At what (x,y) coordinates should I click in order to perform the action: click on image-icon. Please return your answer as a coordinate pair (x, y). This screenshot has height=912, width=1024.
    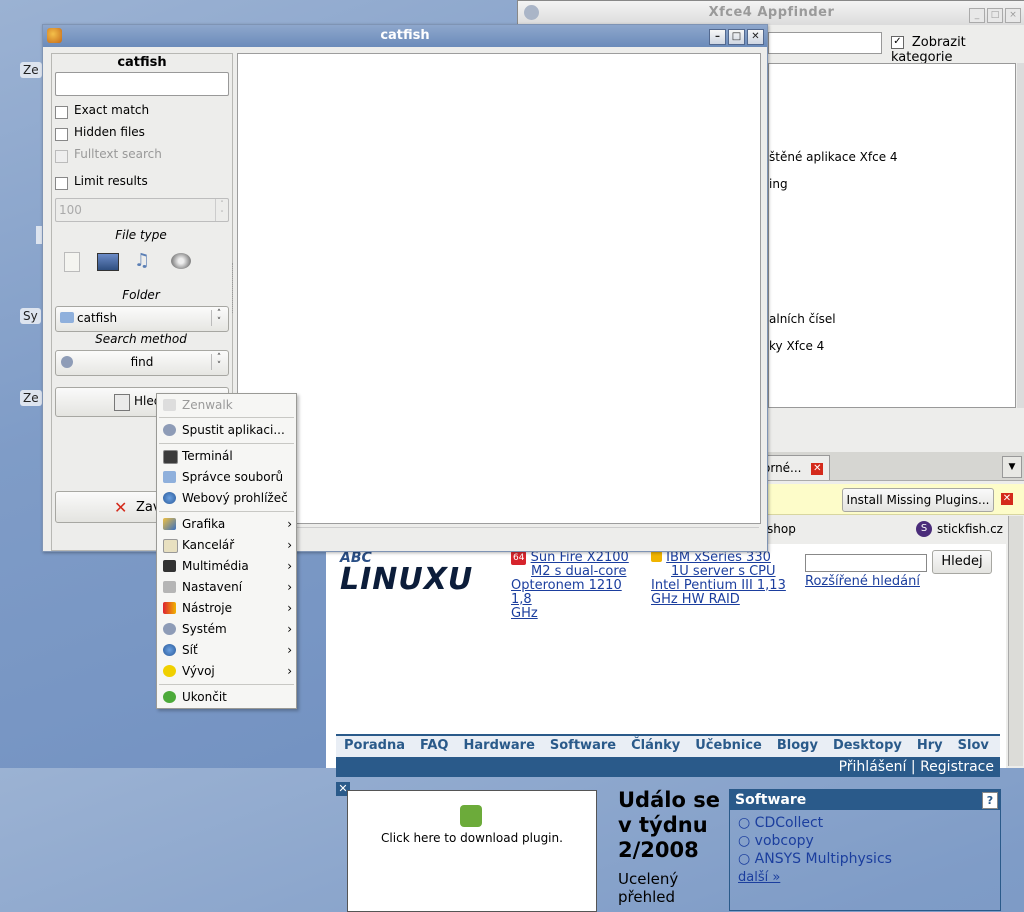
    Looking at the image, I should click on (108, 262).